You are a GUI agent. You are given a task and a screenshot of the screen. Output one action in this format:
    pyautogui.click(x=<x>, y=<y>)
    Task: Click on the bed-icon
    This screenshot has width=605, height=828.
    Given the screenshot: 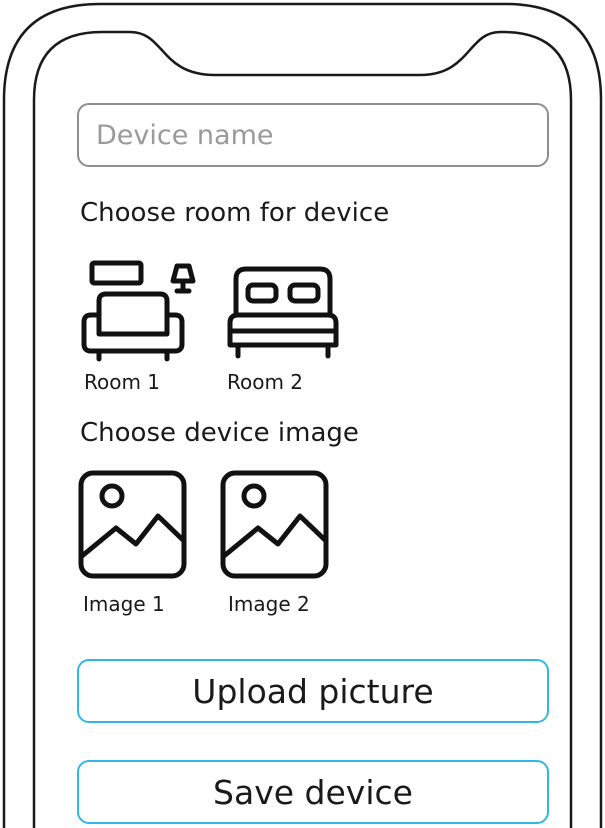 What is the action you would take?
    pyautogui.click(x=283, y=312)
    